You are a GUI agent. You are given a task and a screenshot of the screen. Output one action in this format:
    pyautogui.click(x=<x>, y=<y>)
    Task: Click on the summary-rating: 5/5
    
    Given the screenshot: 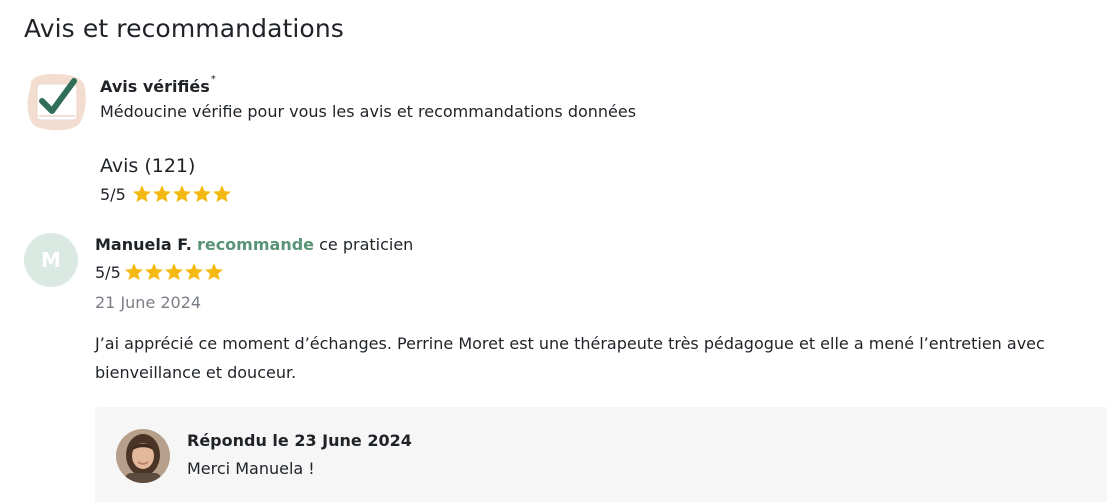 What is the action you would take?
    pyautogui.click(x=166, y=194)
    